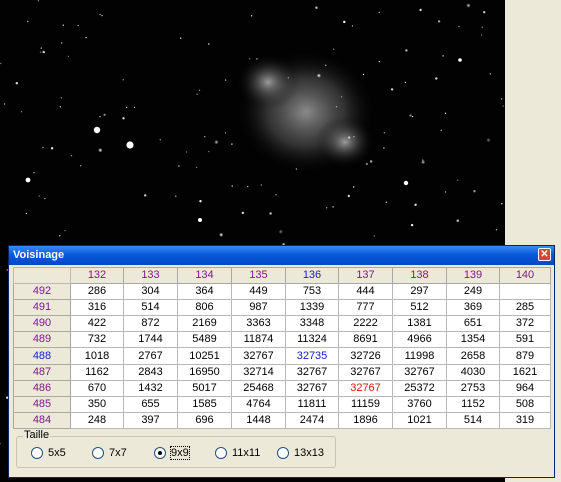 The image size is (561, 482). What do you see at coordinates (525, 356) in the screenshot?
I see `table-cell: 879` at bounding box center [525, 356].